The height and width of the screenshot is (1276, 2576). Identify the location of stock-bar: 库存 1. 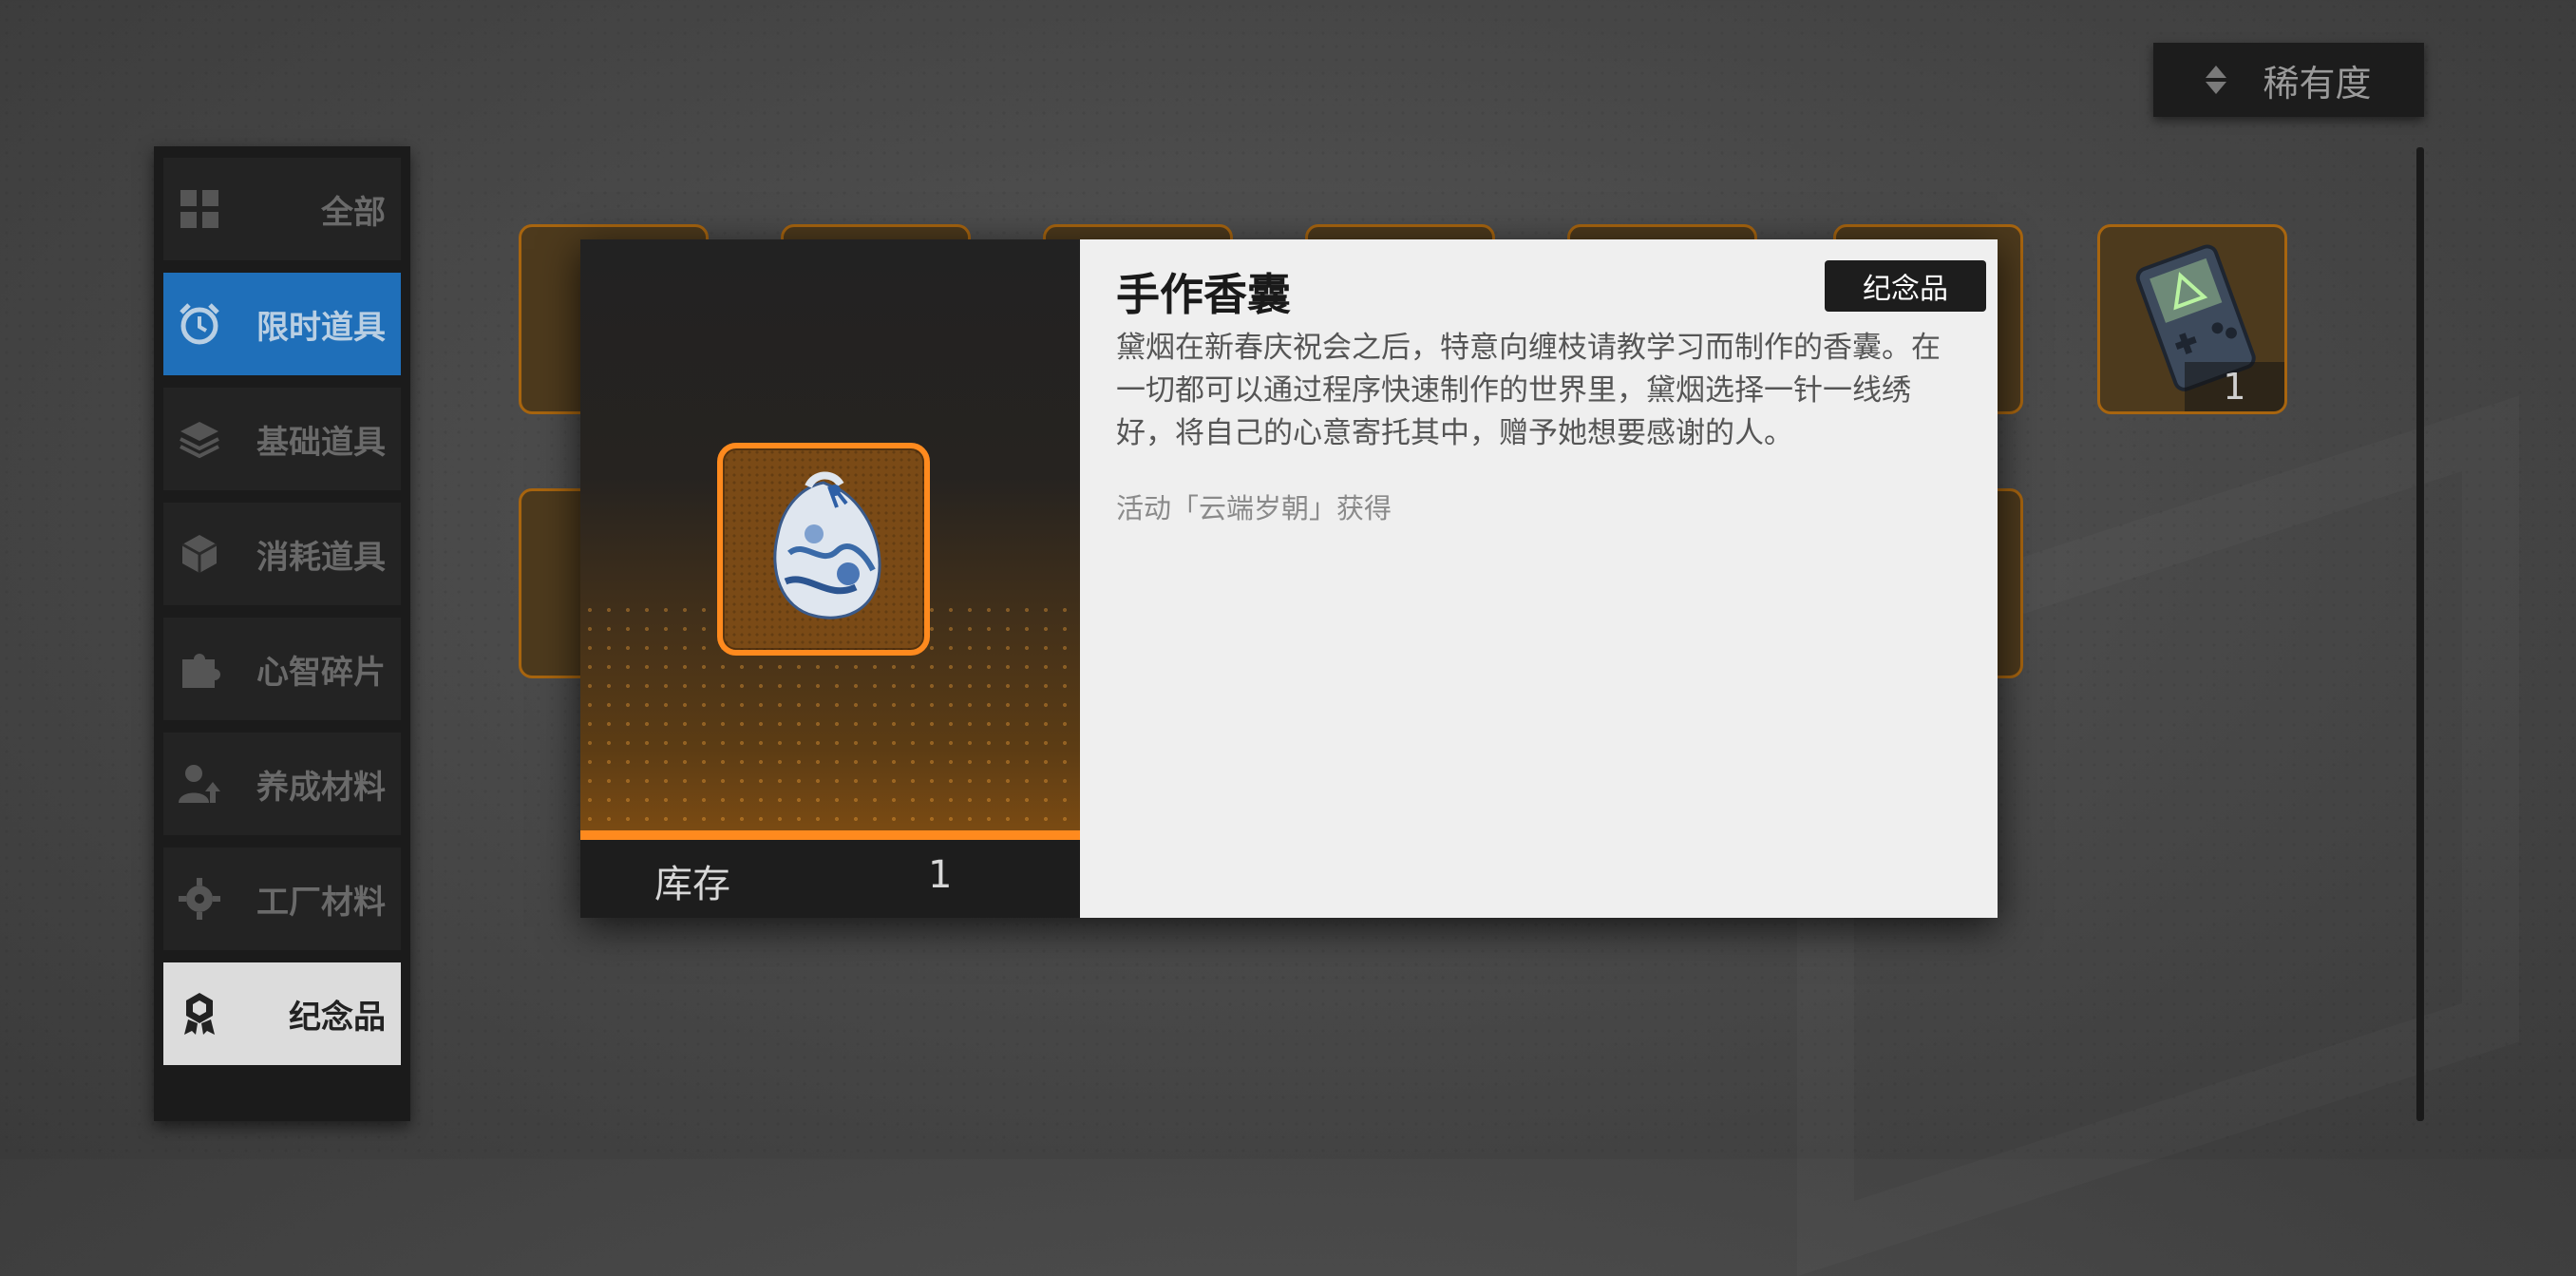
(830, 874).